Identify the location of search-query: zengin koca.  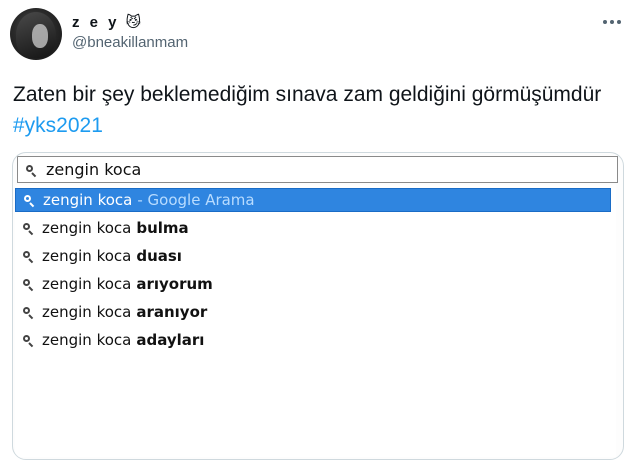
(94, 169).